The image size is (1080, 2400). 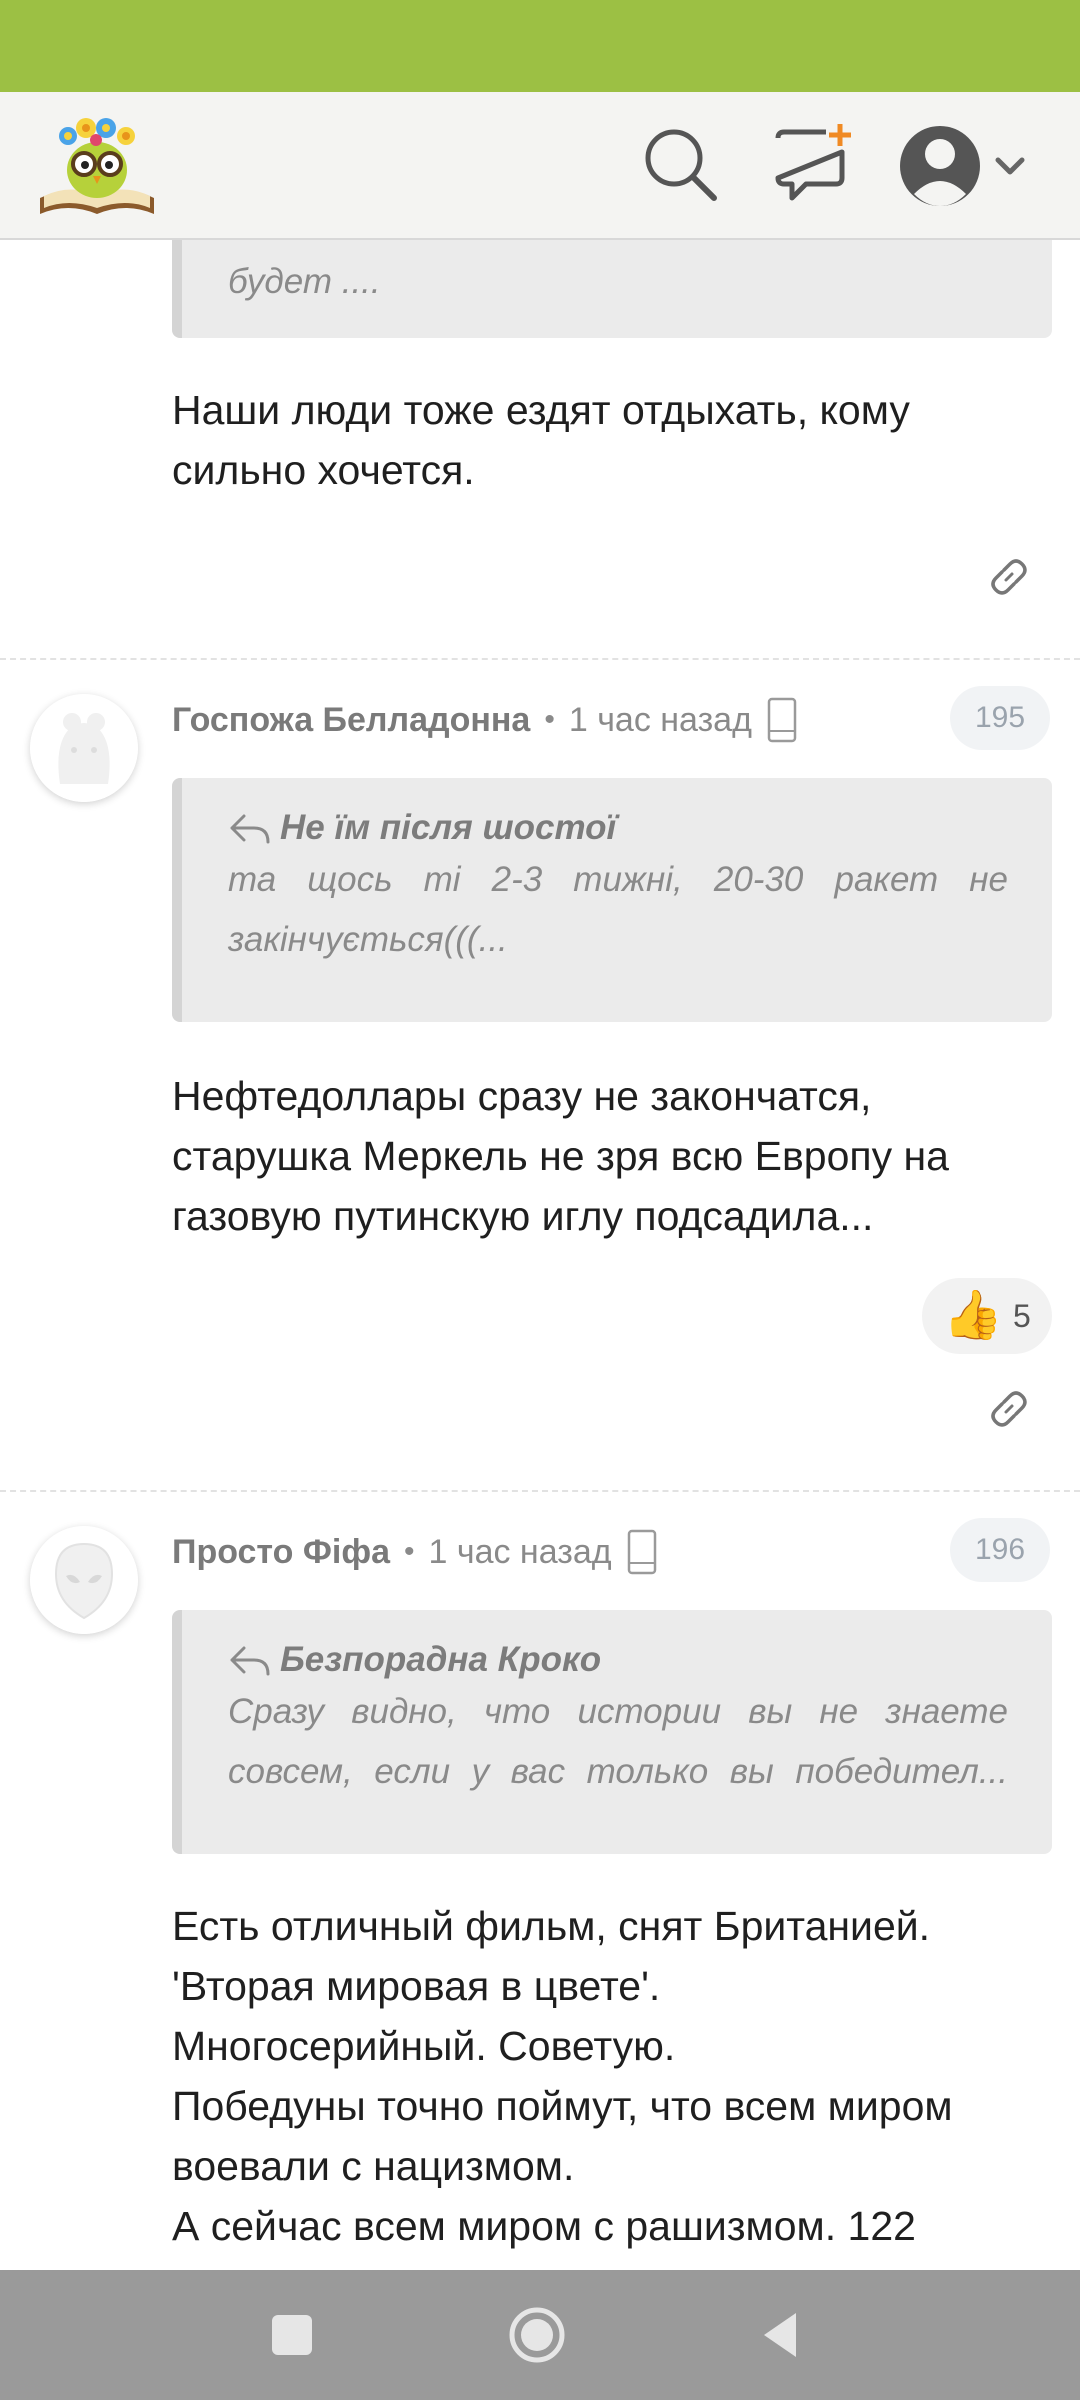 I want to click on quoted-author: Безпорадна Кроко, so click(x=440, y=1660).